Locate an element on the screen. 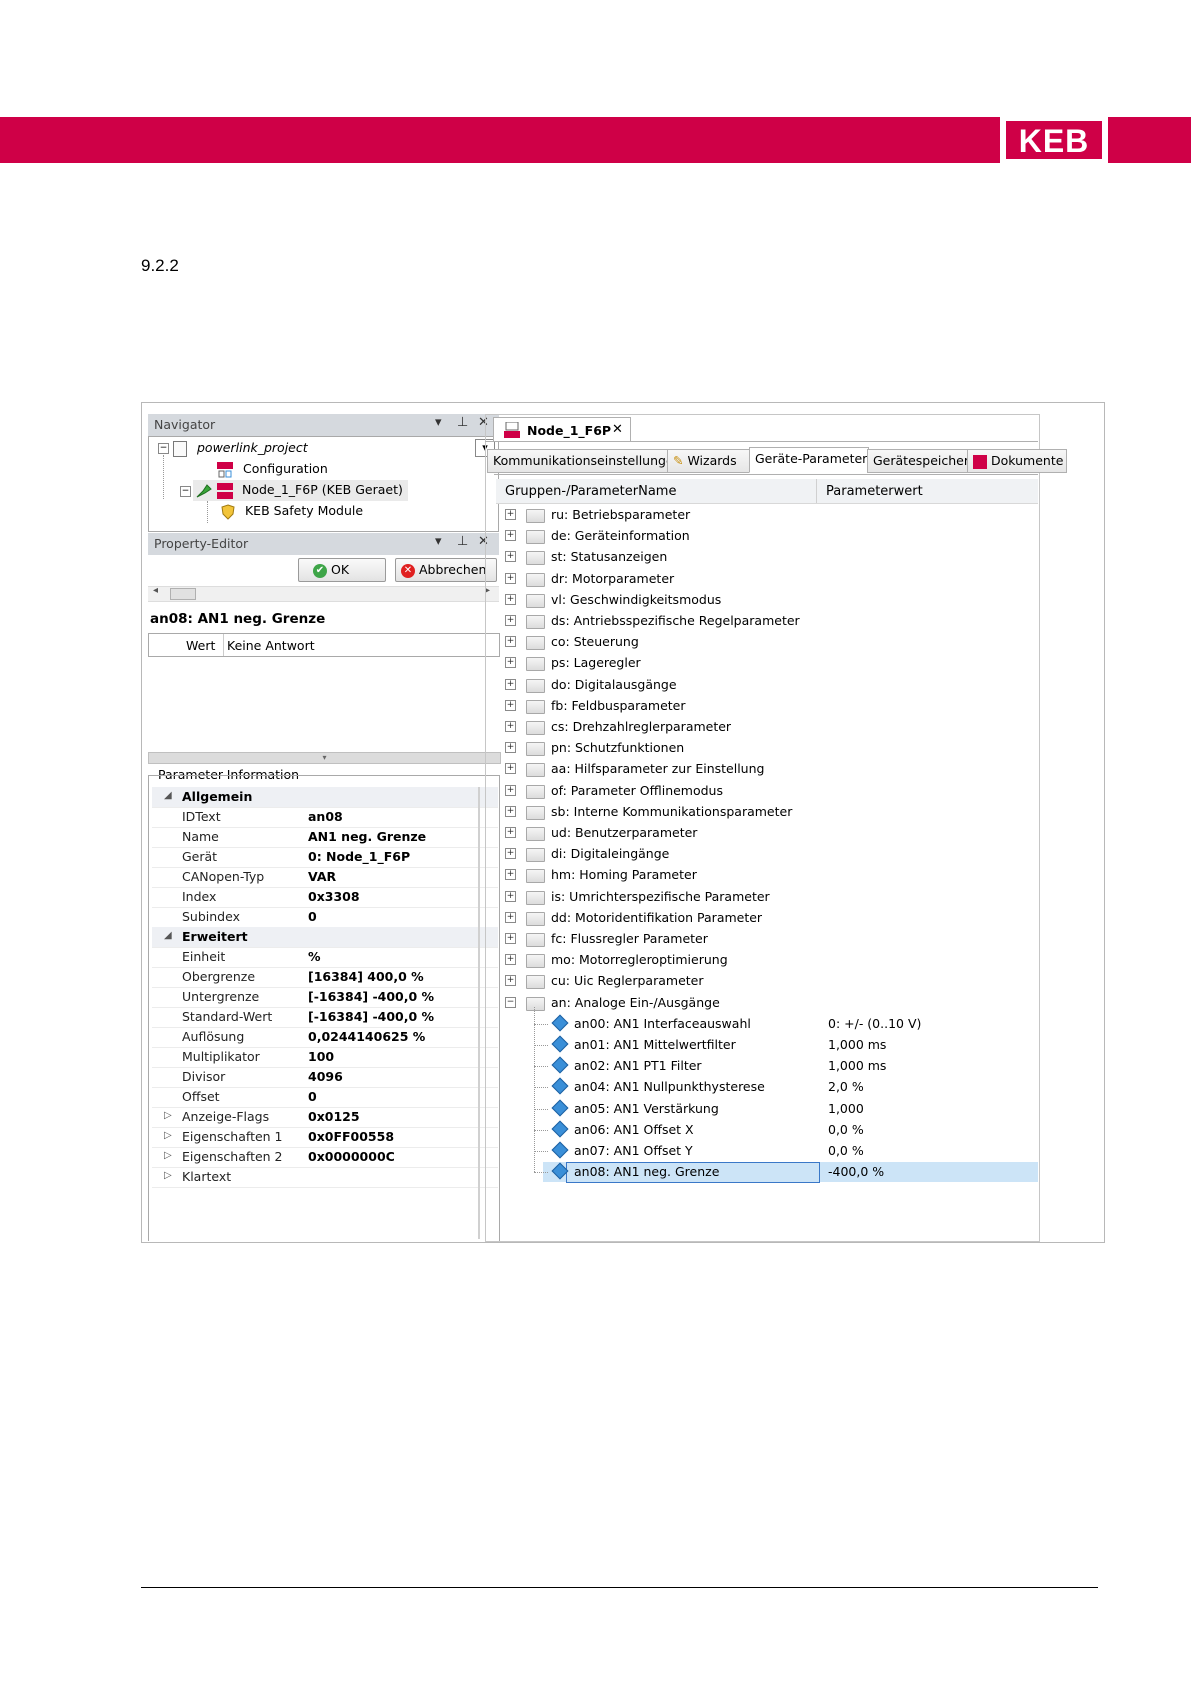 The width and height of the screenshot is (1191, 1684). tree-group-row: + ud: Benutzerparameter is located at coordinates (786, 833).